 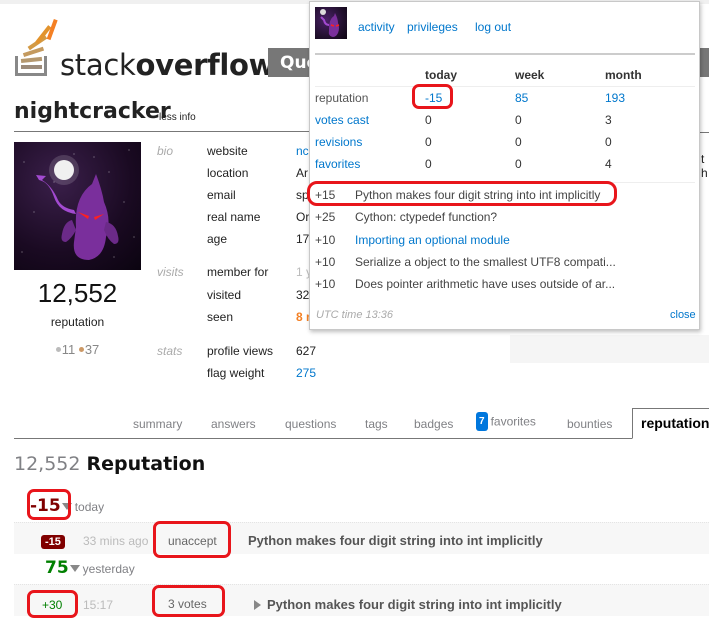 What do you see at coordinates (608, 164) in the screenshot?
I see `favorites-month: 4` at bounding box center [608, 164].